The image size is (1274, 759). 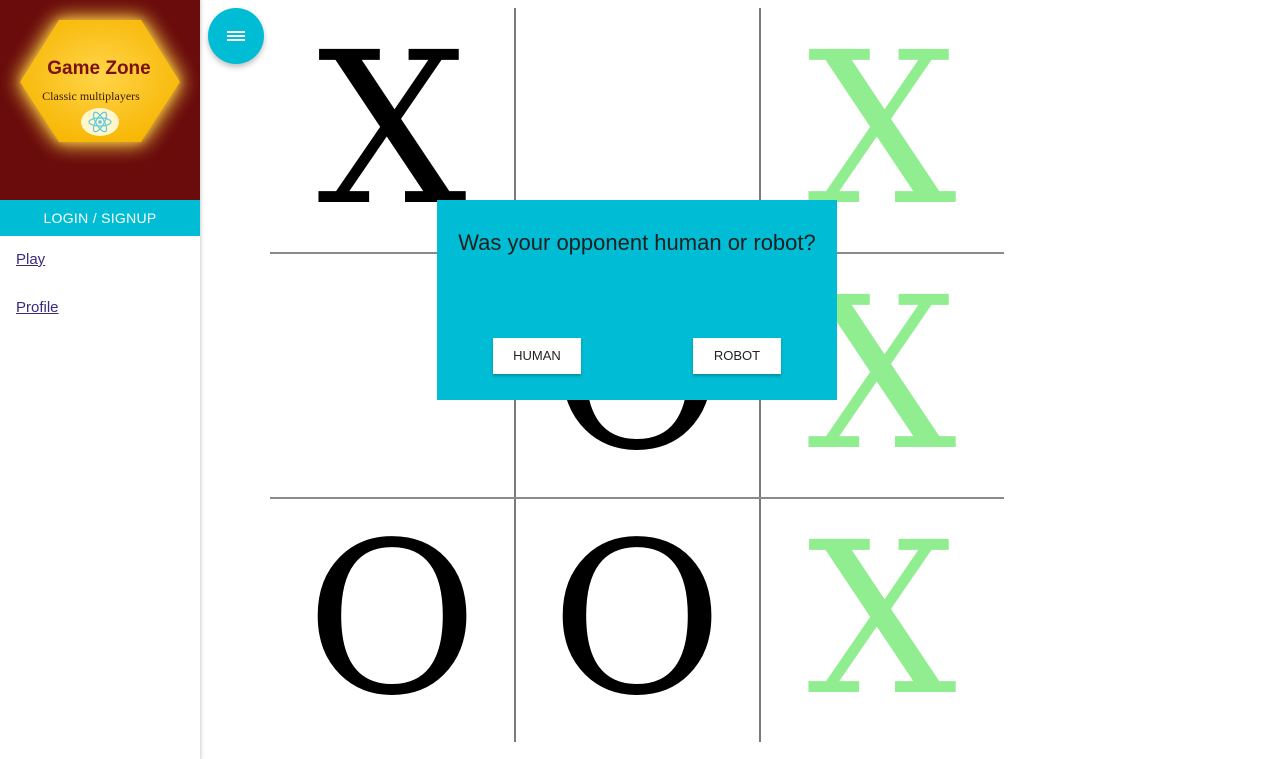 What do you see at coordinates (100, 218) in the screenshot?
I see `login-signup-button: LOGIN / SIGNUP` at bounding box center [100, 218].